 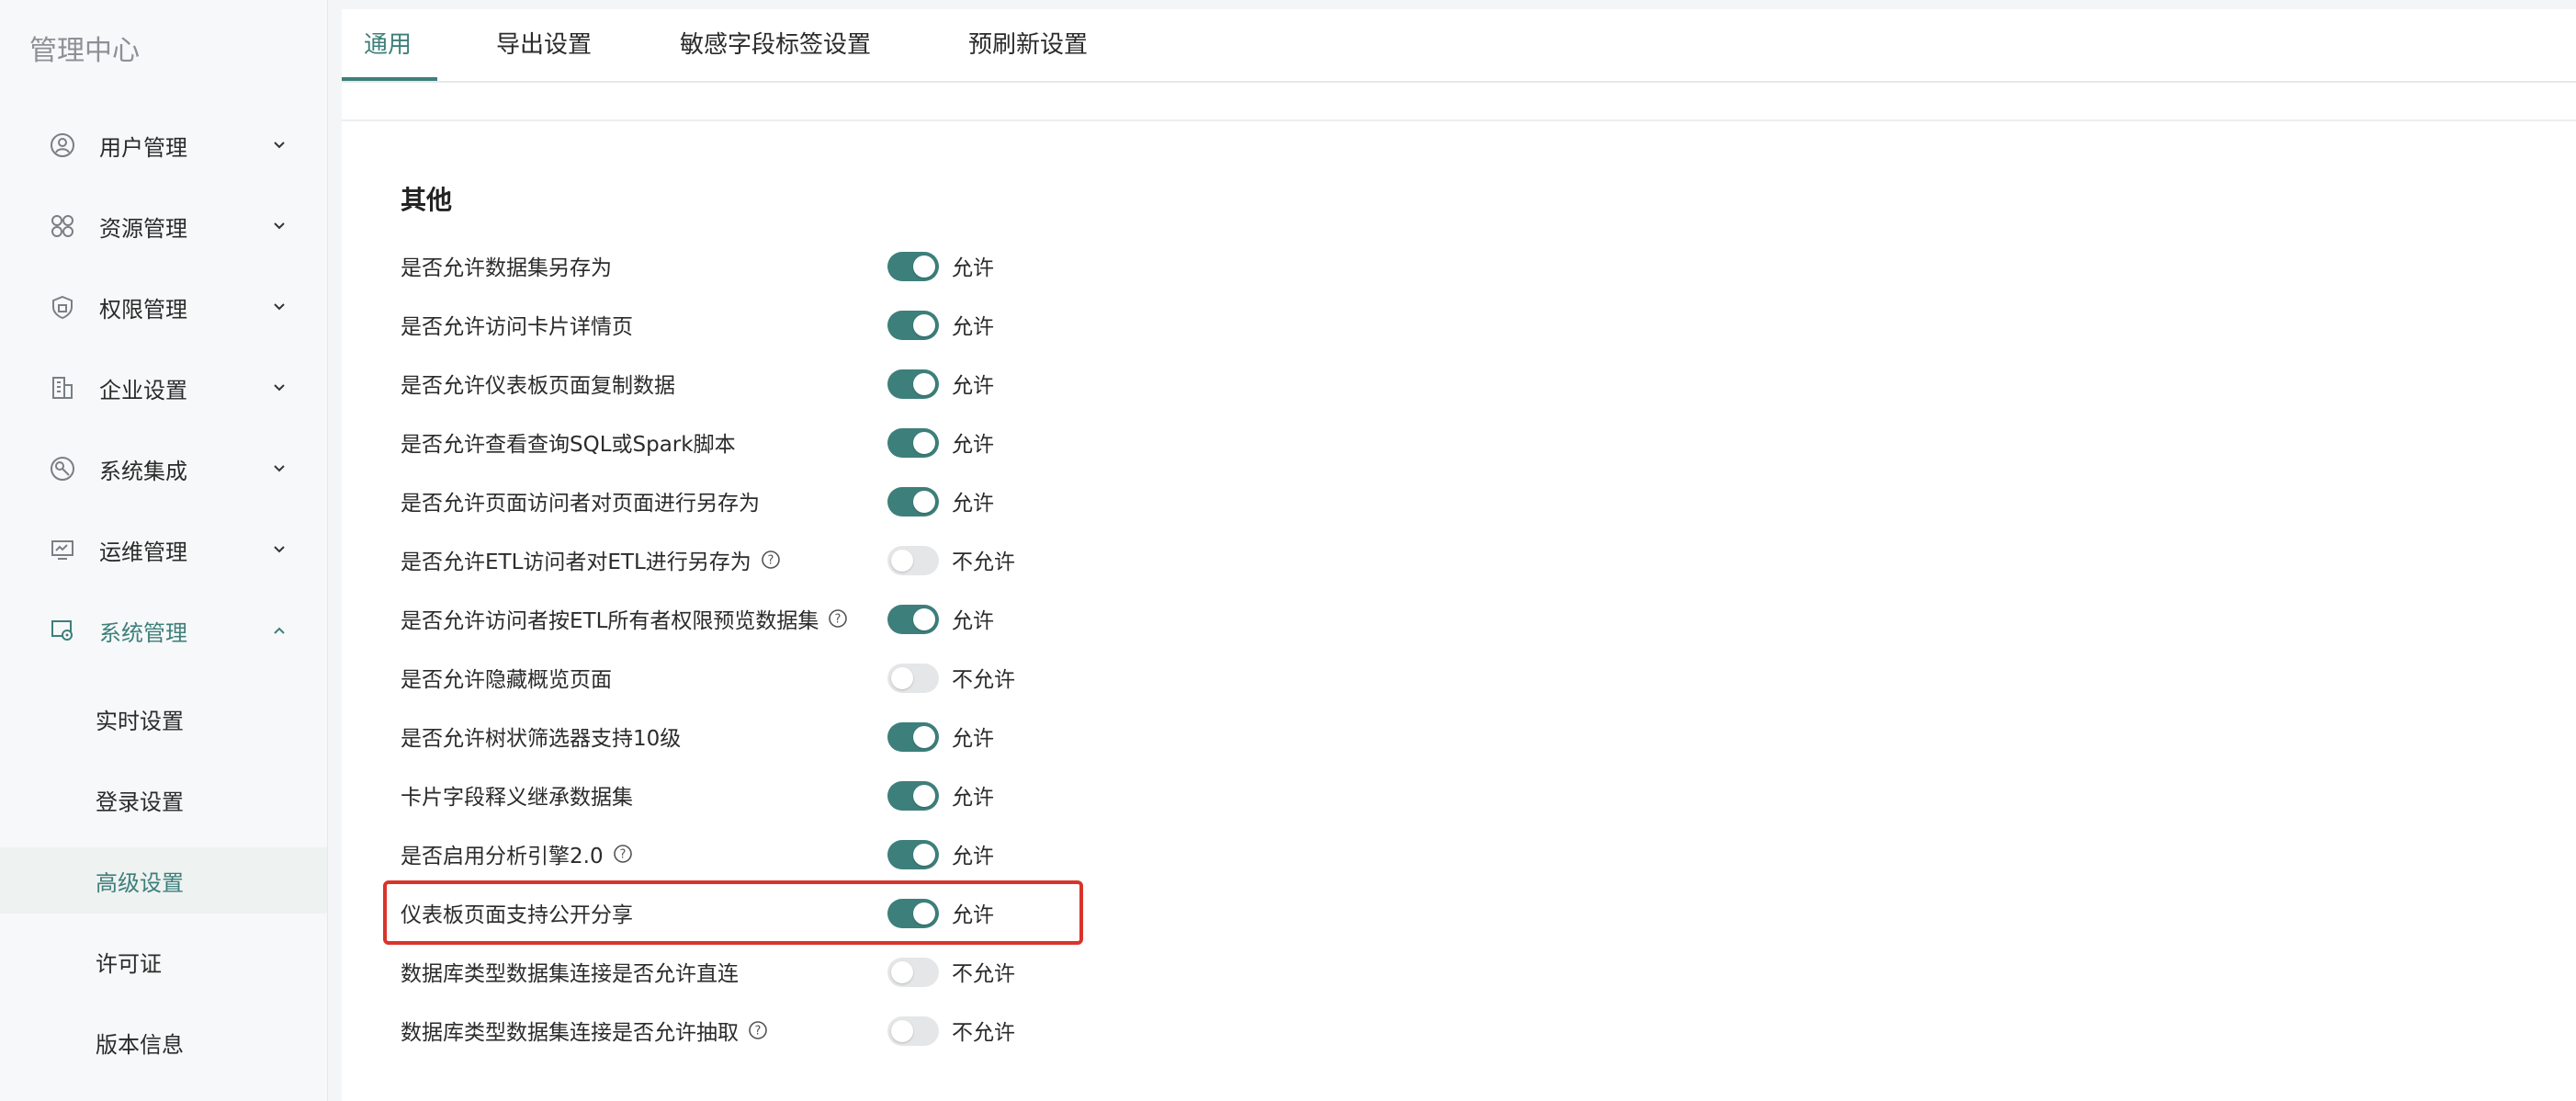 What do you see at coordinates (610, 621) in the screenshot?
I see `setting-label-text: 是否允许访问者按ETL所有者权限预览数据集` at bounding box center [610, 621].